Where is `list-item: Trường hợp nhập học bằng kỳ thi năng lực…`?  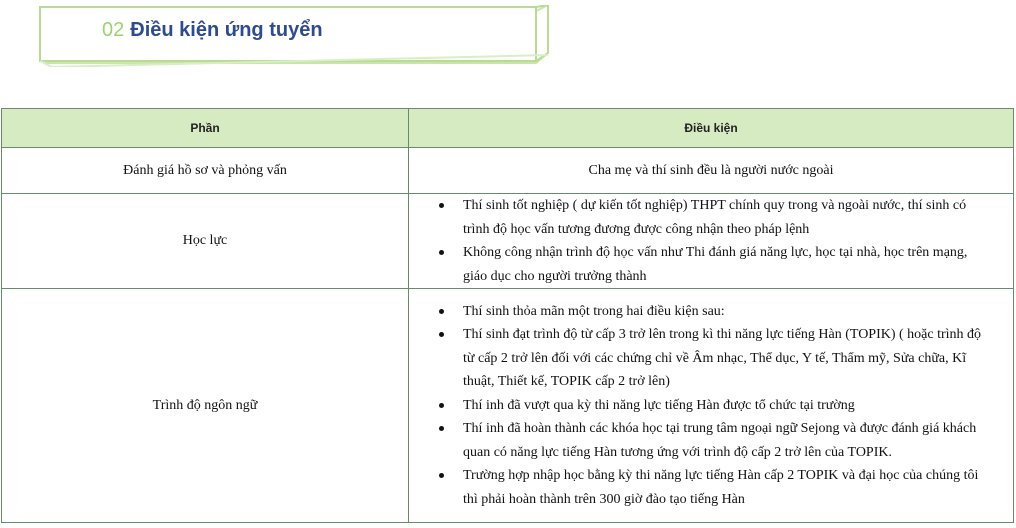 list-item: Trường hợp nhập học bằng kỳ thi năng lực… is located at coordinates (710, 487).